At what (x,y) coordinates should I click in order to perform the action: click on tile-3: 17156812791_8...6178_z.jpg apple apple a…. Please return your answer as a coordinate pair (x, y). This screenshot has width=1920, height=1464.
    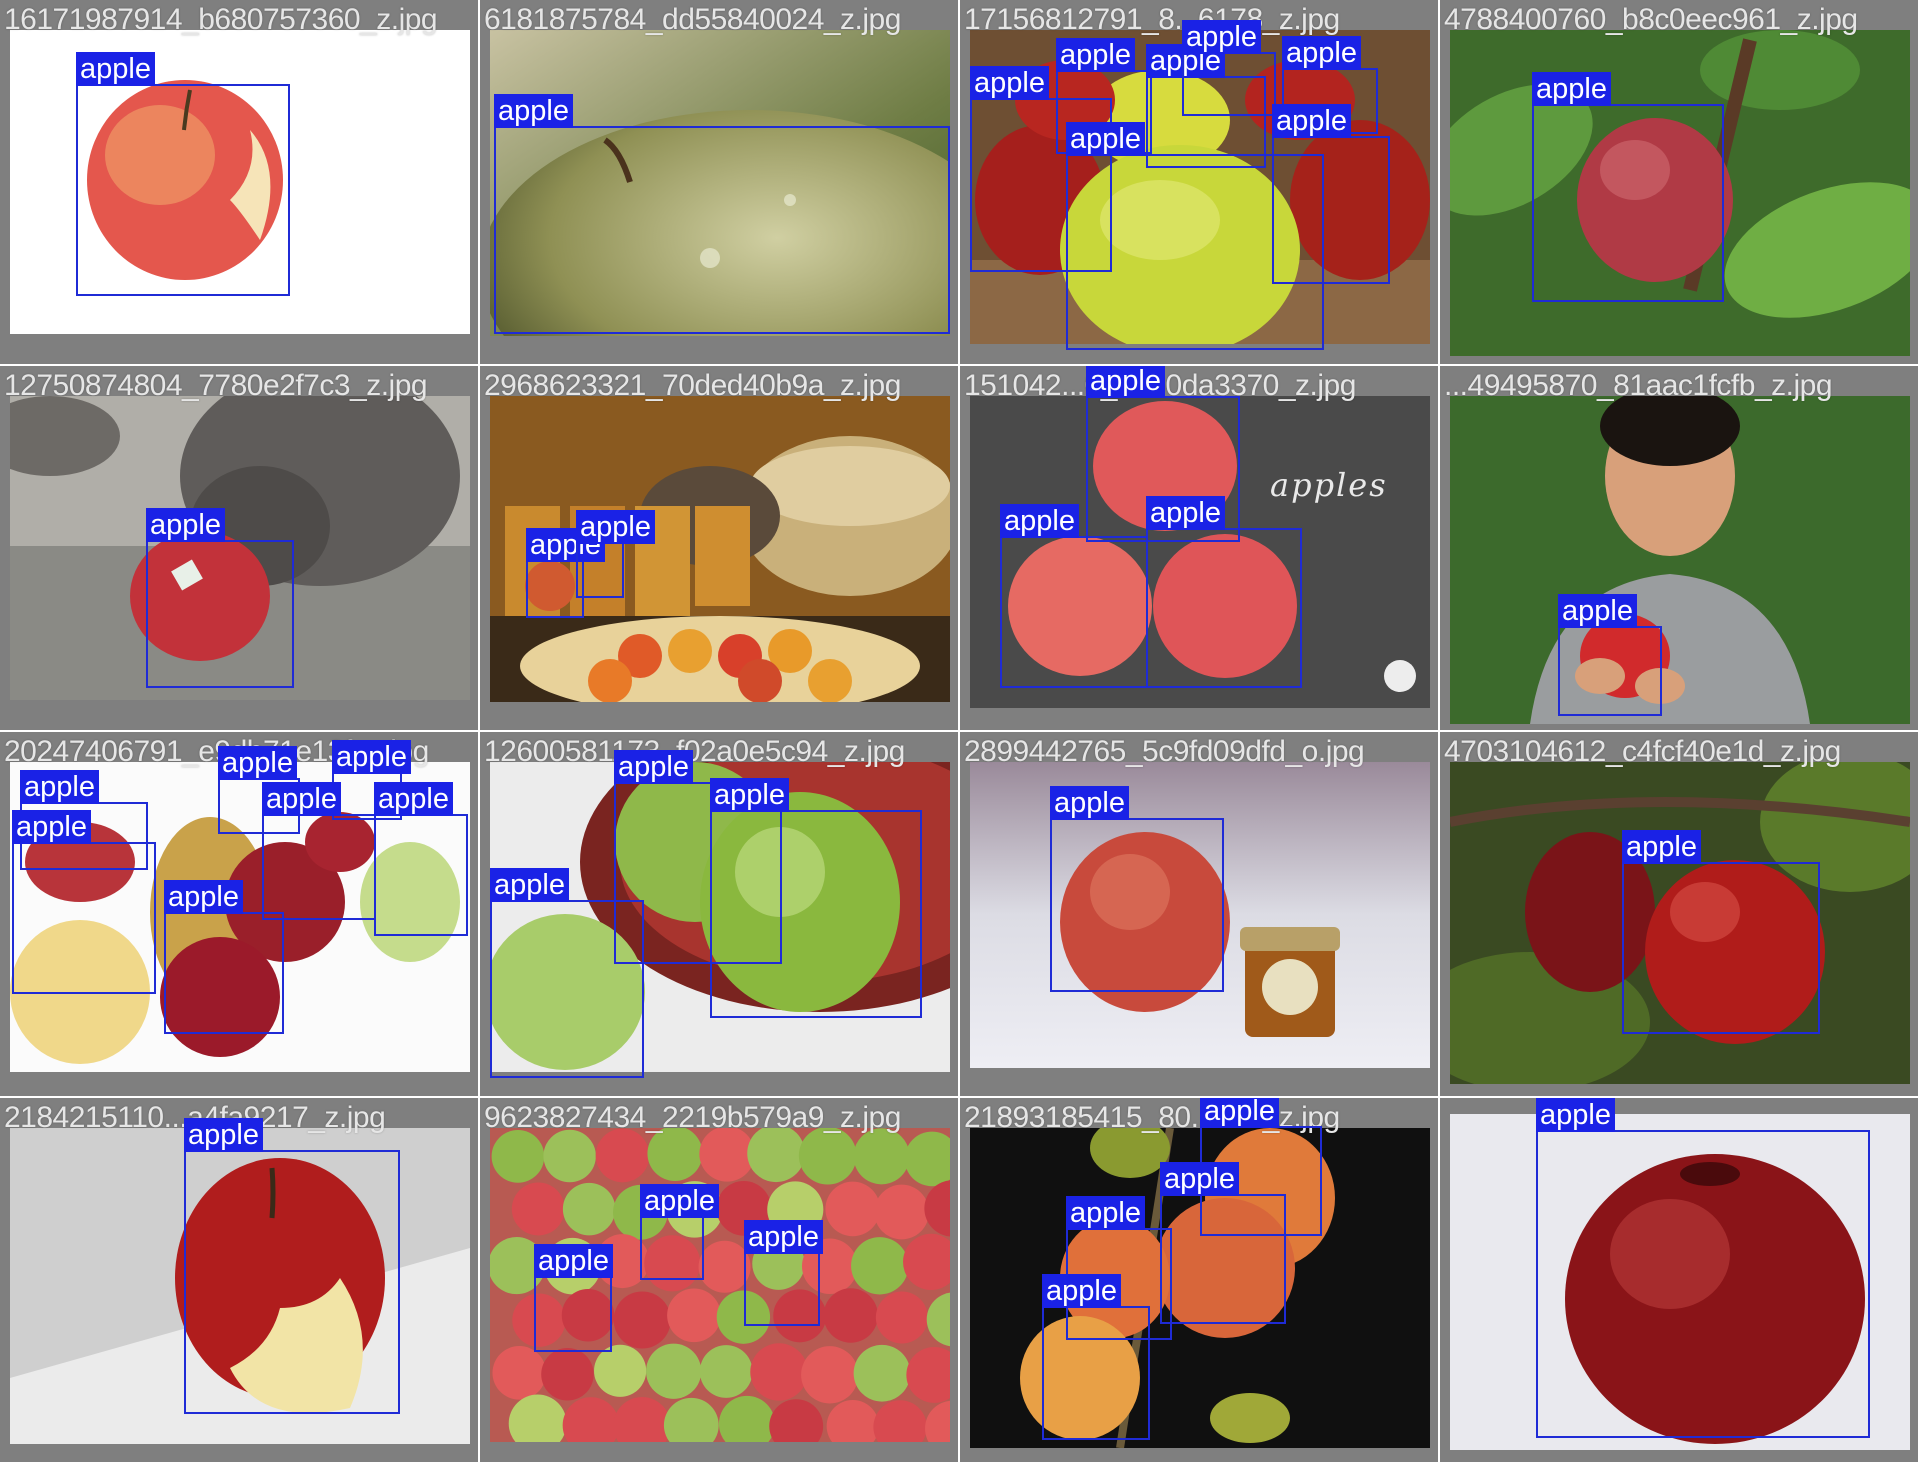
    Looking at the image, I should click on (1200, 183).